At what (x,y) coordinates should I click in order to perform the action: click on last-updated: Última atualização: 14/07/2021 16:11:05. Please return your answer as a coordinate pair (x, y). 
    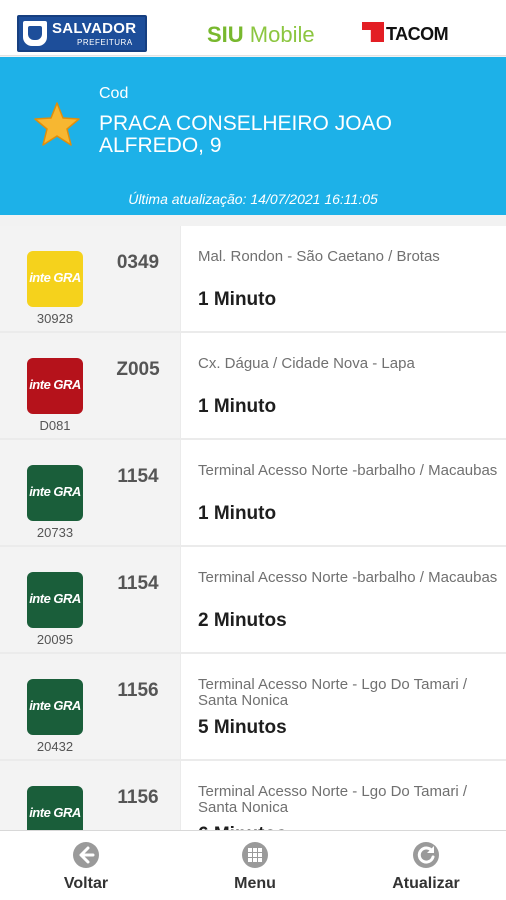
    Looking at the image, I should click on (253, 199).